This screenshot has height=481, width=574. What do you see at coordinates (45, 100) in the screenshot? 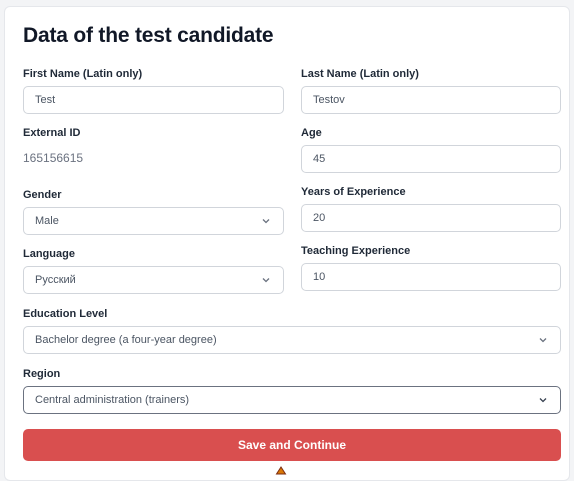
I see `first-name-value: Test` at bounding box center [45, 100].